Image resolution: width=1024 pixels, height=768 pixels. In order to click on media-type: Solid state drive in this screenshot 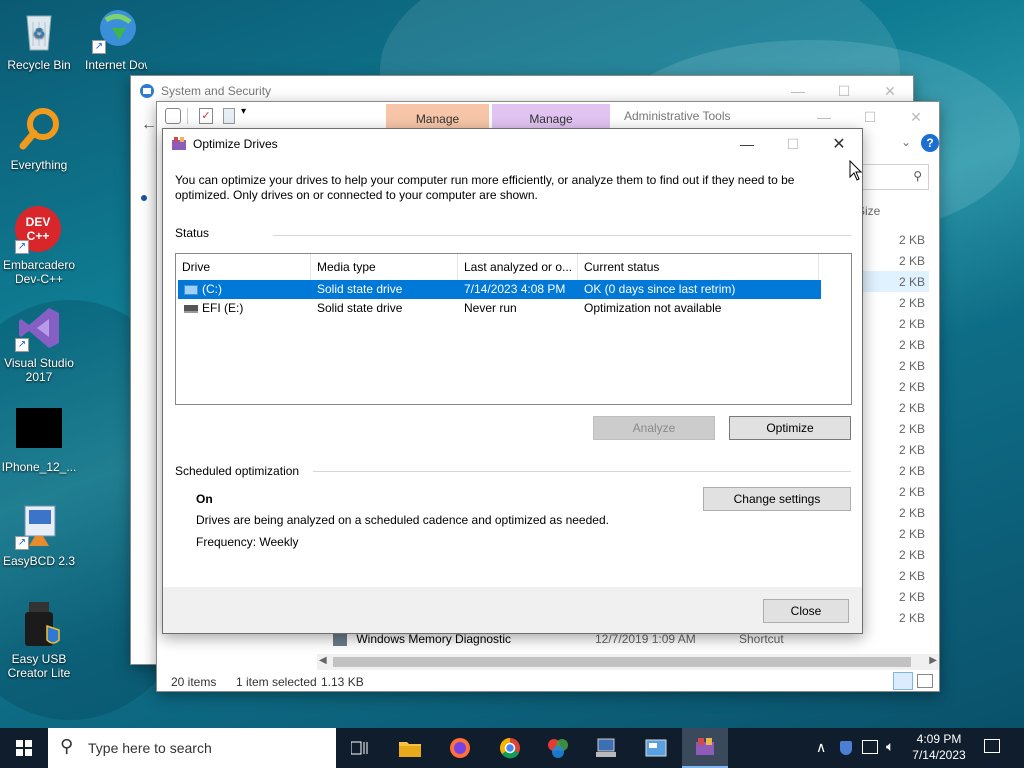, I will do `click(360, 308)`.